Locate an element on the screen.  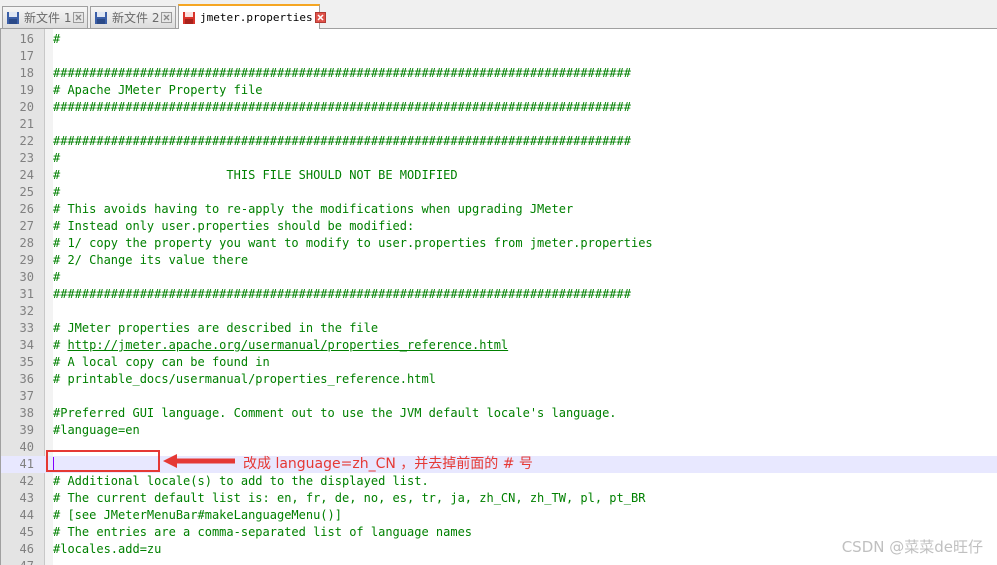
code-text: # Apache JMeter Property file is located at coordinates (158, 90).